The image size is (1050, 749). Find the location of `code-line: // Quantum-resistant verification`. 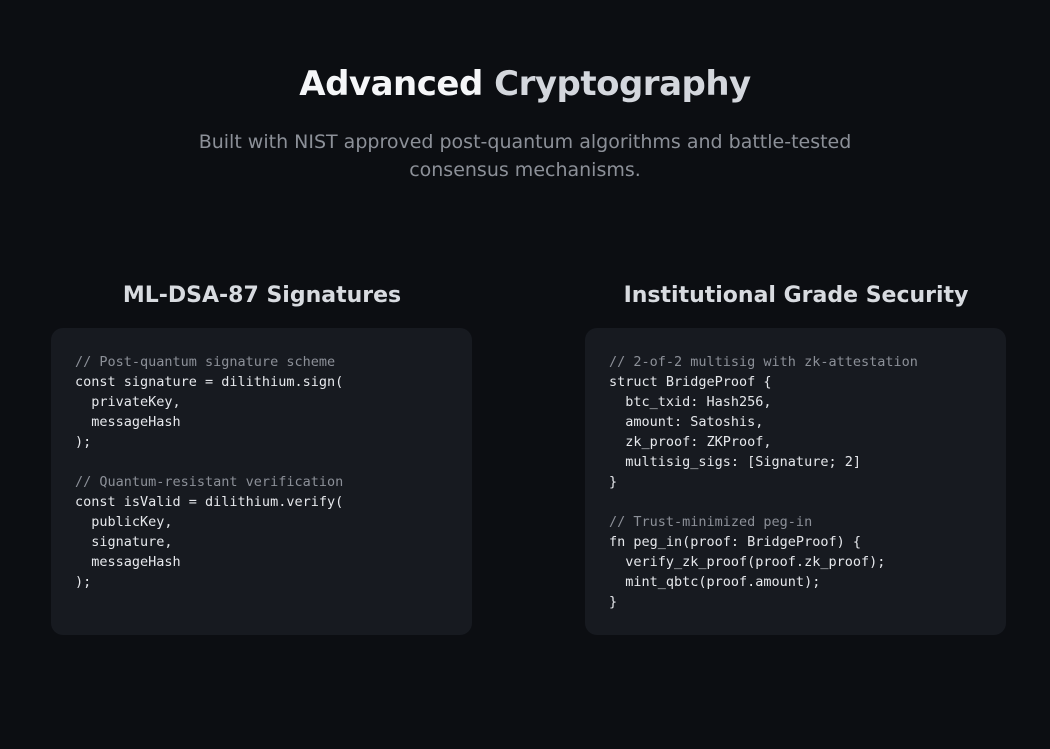

code-line: // Quantum-resistant verification is located at coordinates (209, 482).